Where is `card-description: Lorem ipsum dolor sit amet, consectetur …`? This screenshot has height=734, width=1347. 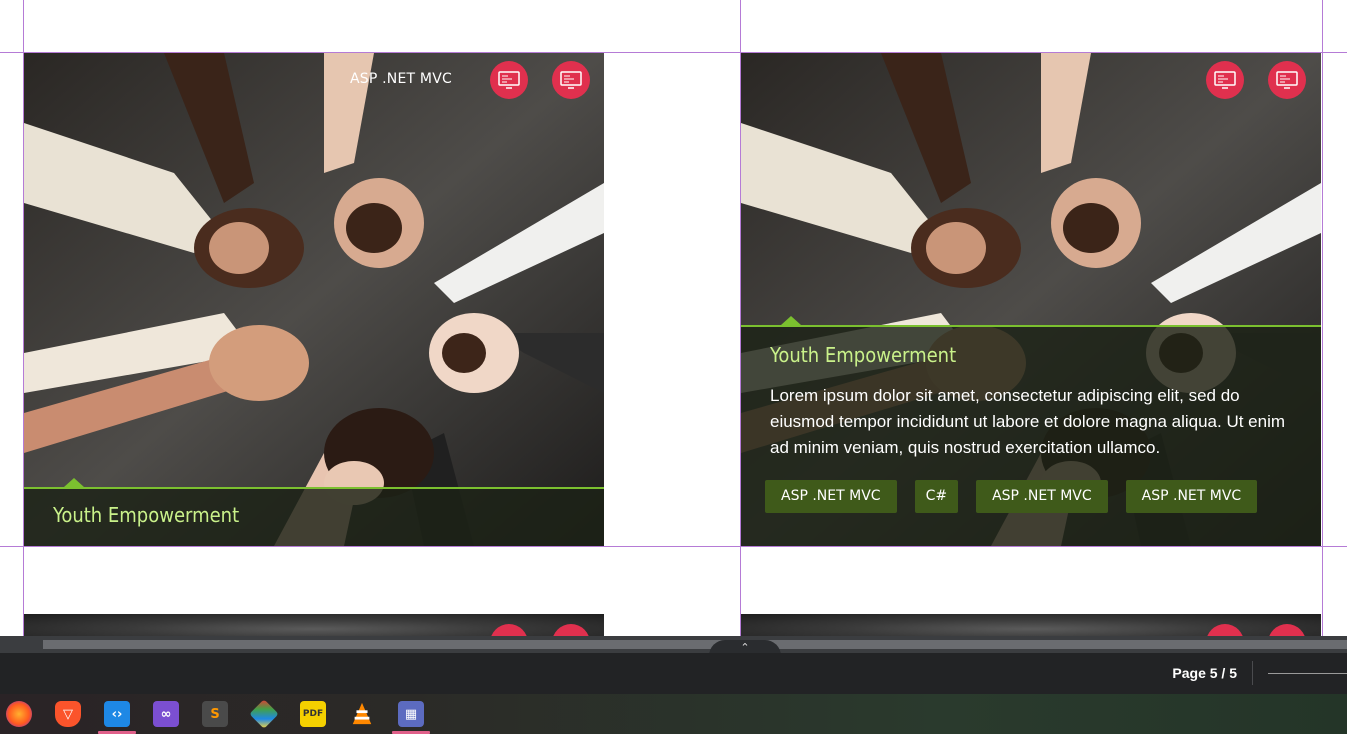
card-description: Lorem ipsum dolor sit amet, consectetur … is located at coordinates (1028, 421).